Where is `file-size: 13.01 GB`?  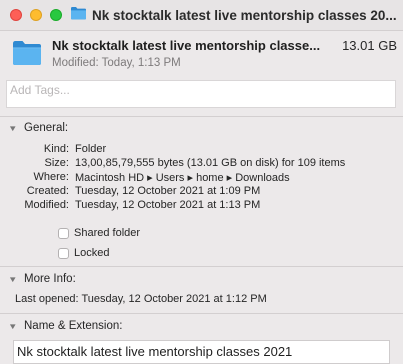
file-size: 13.01 GB is located at coordinates (369, 45).